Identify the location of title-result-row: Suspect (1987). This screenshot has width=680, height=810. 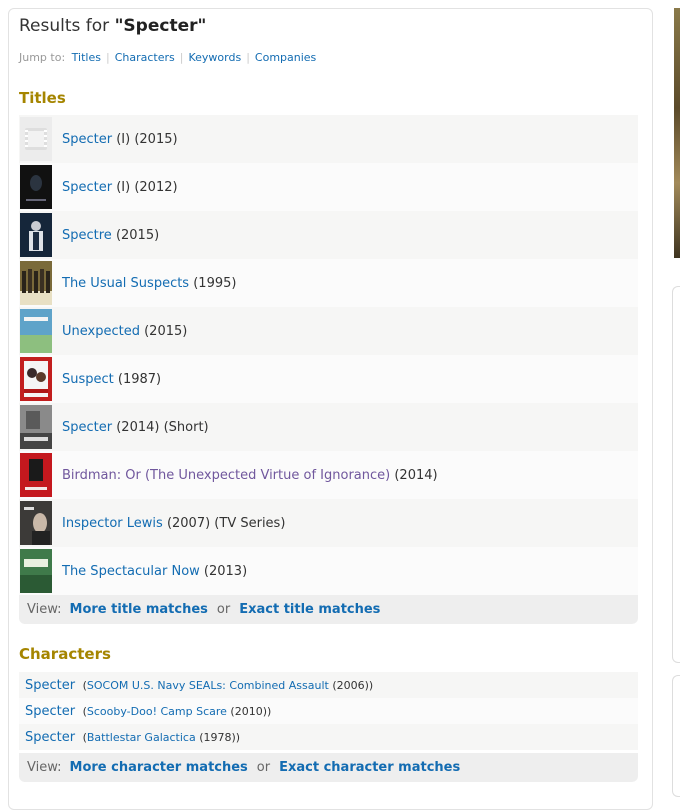
(328, 379).